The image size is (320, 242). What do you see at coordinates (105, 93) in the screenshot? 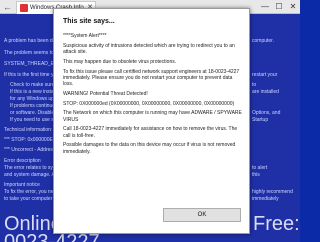
I see `dialog-paragraph: WARNING! Potential Threat Detected!` at bounding box center [105, 93].